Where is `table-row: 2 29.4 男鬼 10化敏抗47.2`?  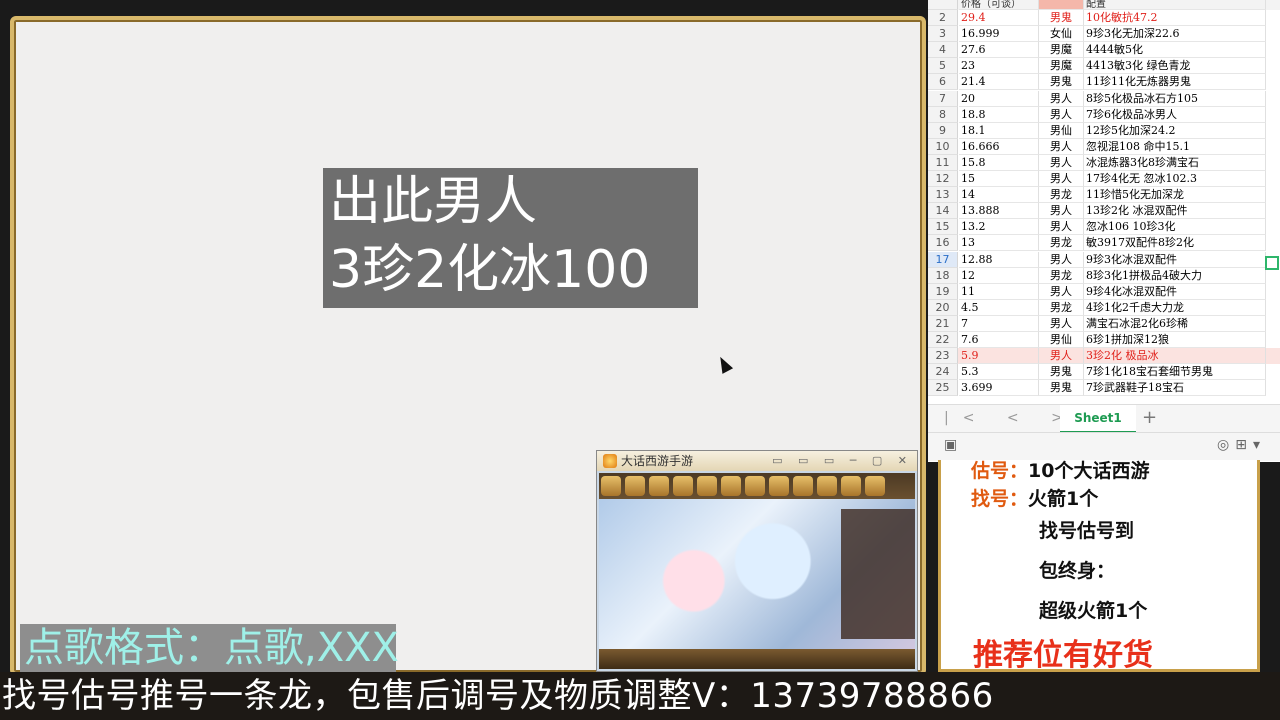
table-row: 2 29.4 男鬼 10化敏抗47.2 is located at coordinates (1104, 18).